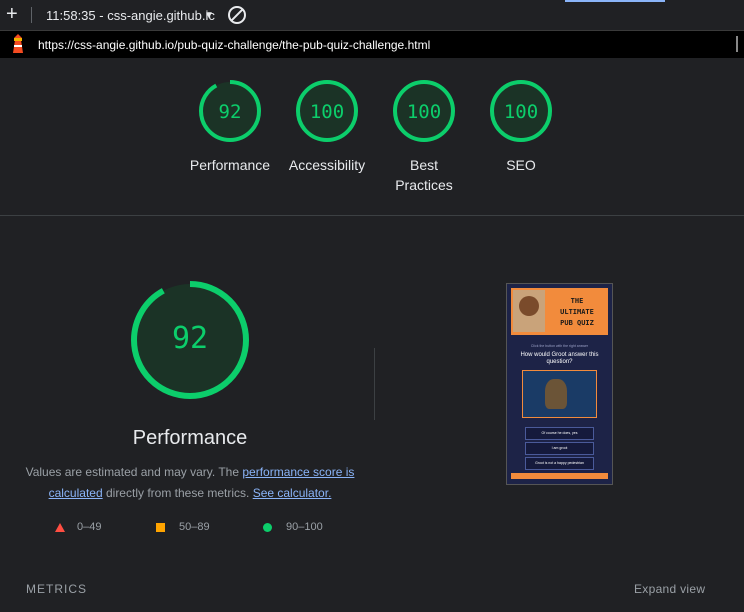  What do you see at coordinates (559, 346) in the screenshot?
I see `screenshot-instruction: Click the button with the right answer` at bounding box center [559, 346].